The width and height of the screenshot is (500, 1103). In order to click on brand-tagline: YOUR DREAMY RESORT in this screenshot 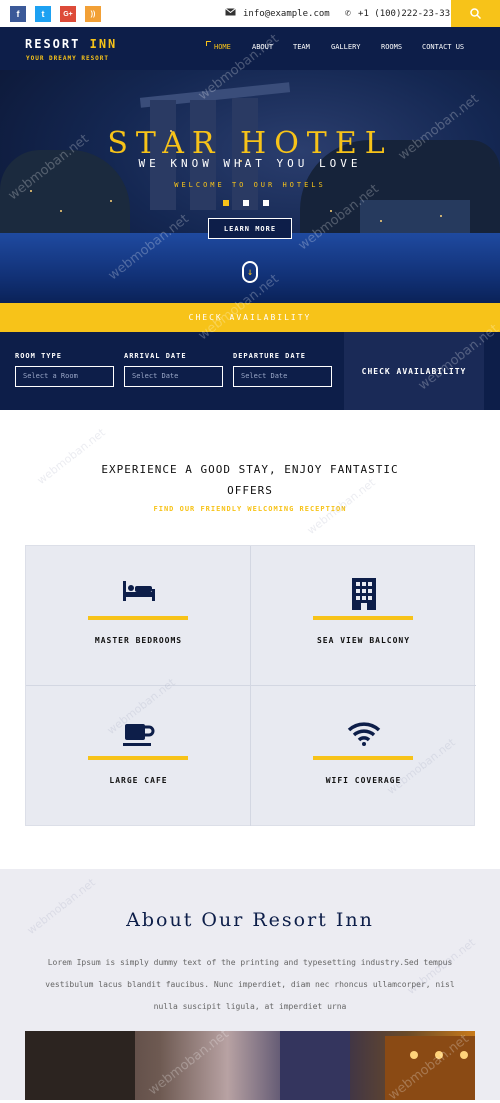, I will do `click(68, 58)`.